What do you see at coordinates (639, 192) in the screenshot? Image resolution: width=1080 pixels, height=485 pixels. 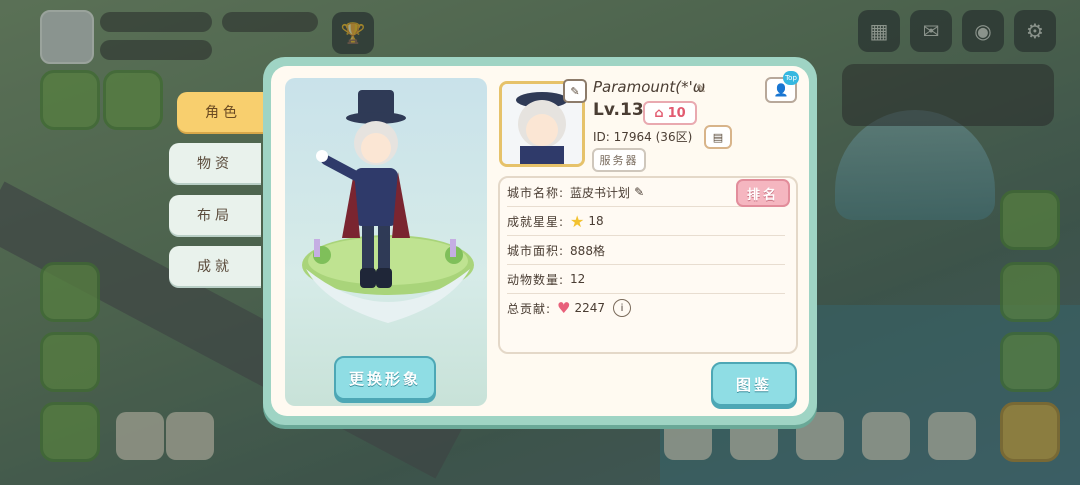 I see `pencil-icon: ✎` at bounding box center [639, 192].